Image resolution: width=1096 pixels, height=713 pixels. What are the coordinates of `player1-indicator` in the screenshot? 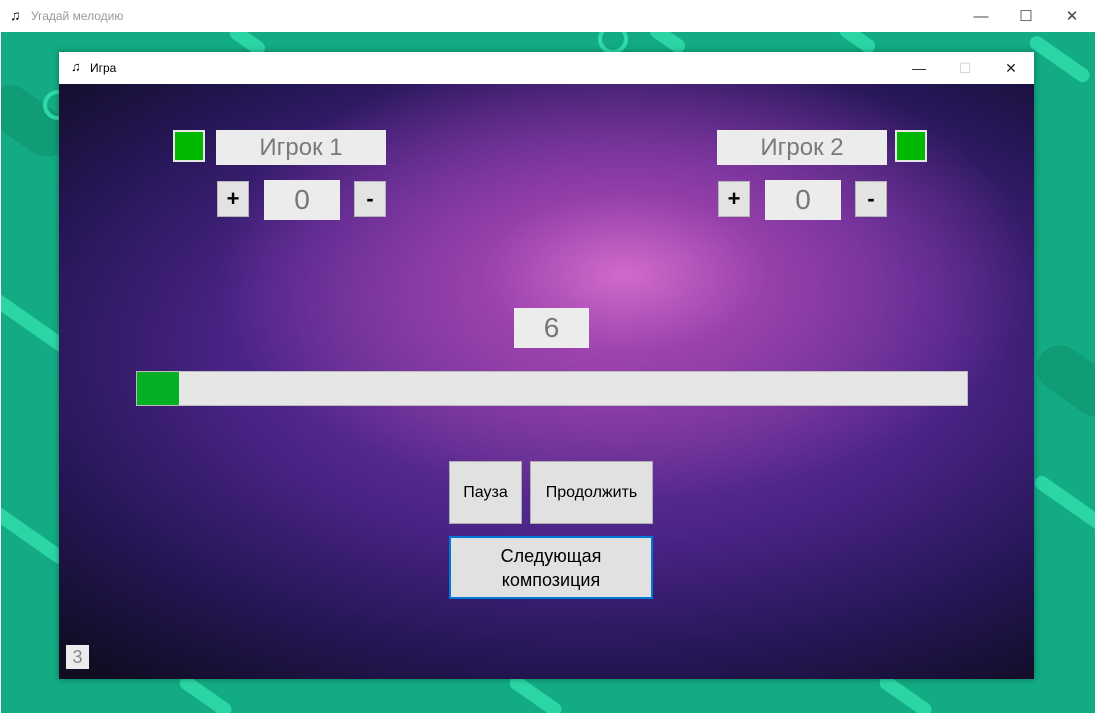 It's located at (189, 146).